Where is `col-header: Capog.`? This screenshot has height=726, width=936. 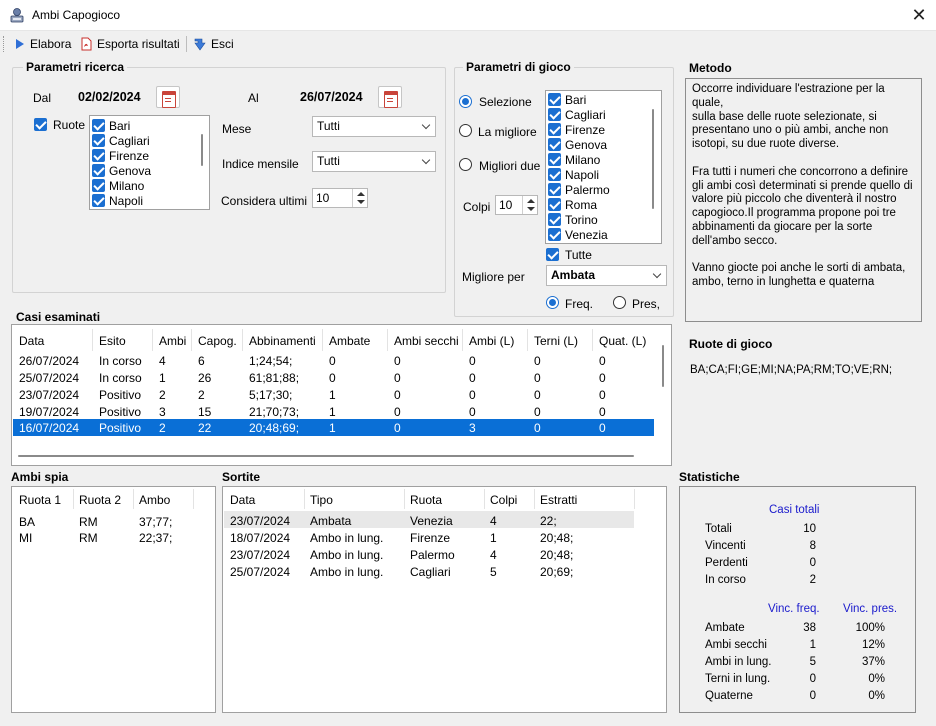
col-header: Capog. is located at coordinates (217, 341).